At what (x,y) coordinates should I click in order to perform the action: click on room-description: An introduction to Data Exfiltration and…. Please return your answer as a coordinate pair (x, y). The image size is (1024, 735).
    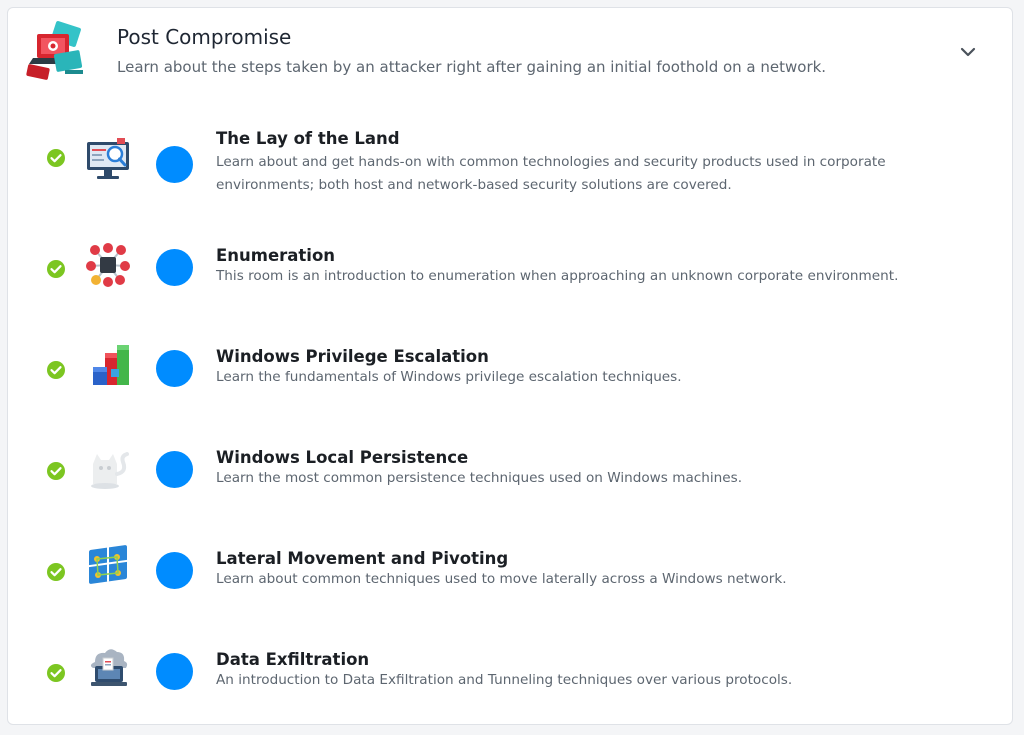
    Looking at the image, I should click on (504, 680).